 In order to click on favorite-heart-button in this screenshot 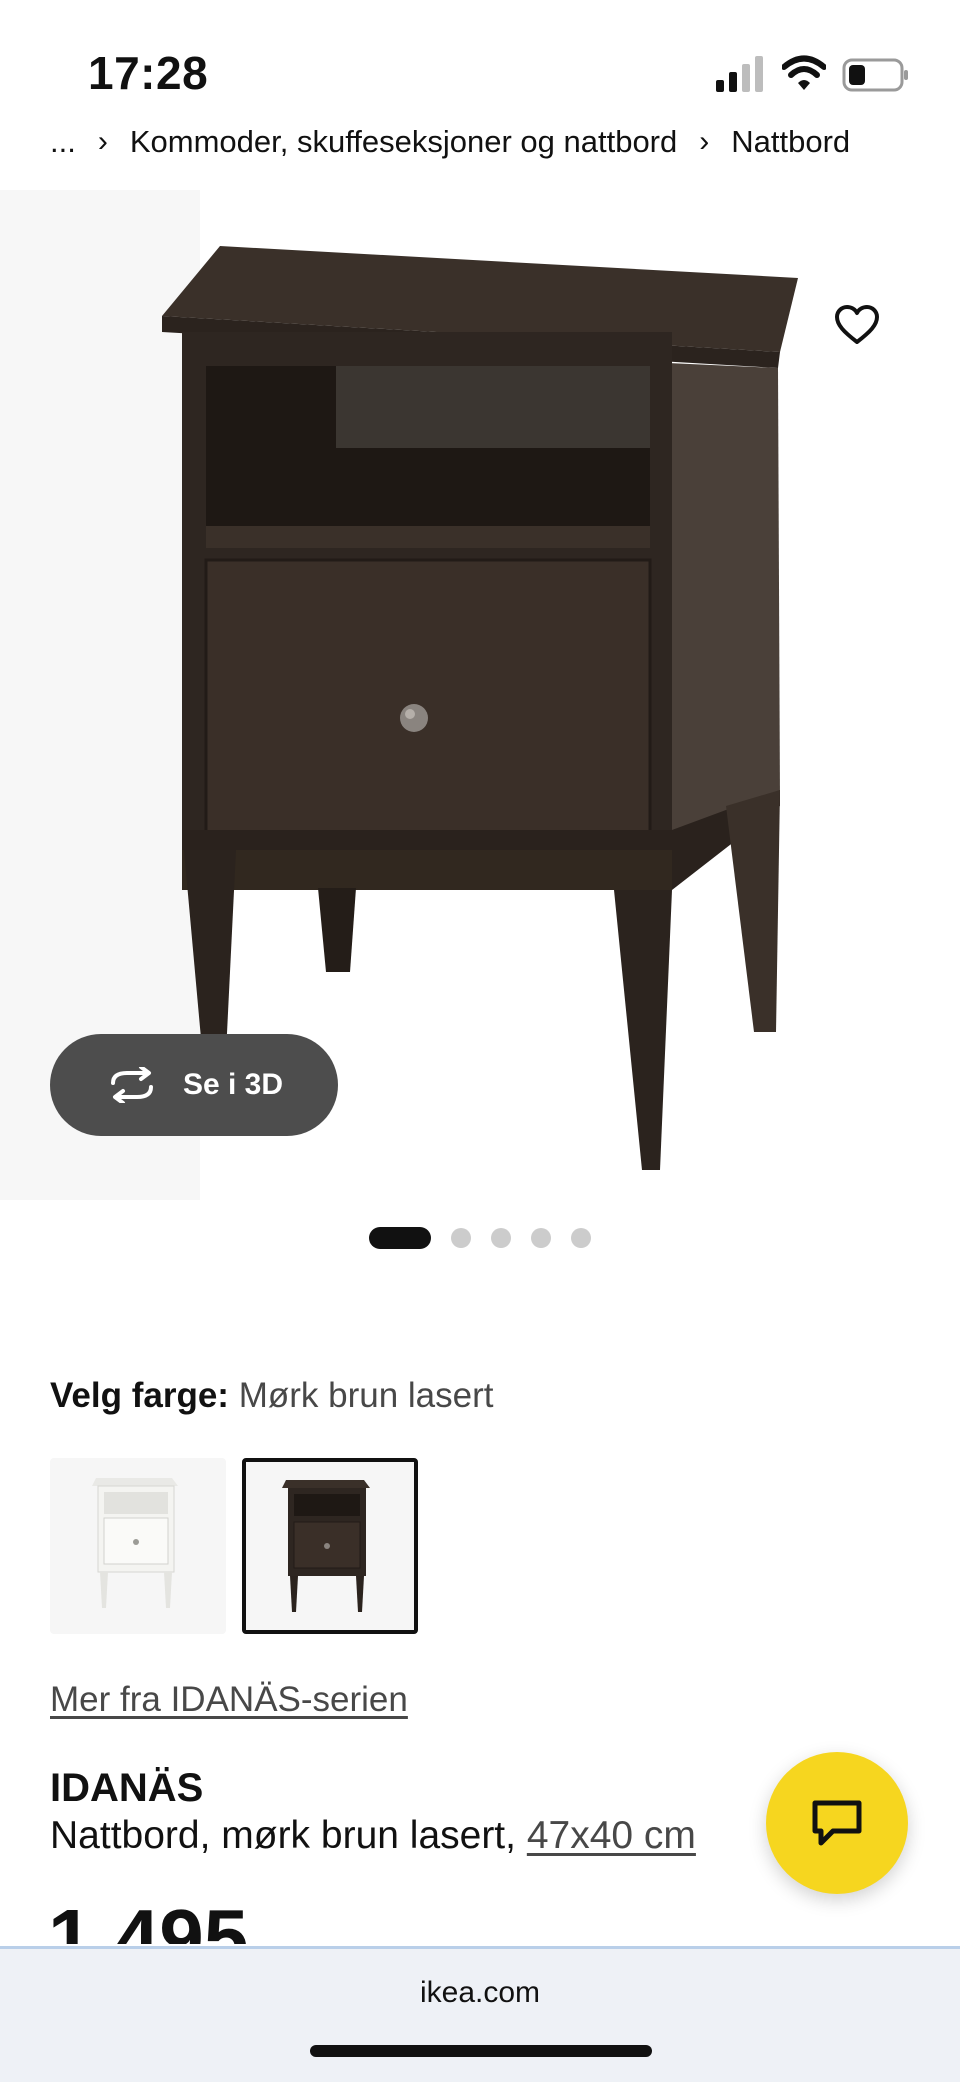, I will do `click(857, 325)`.